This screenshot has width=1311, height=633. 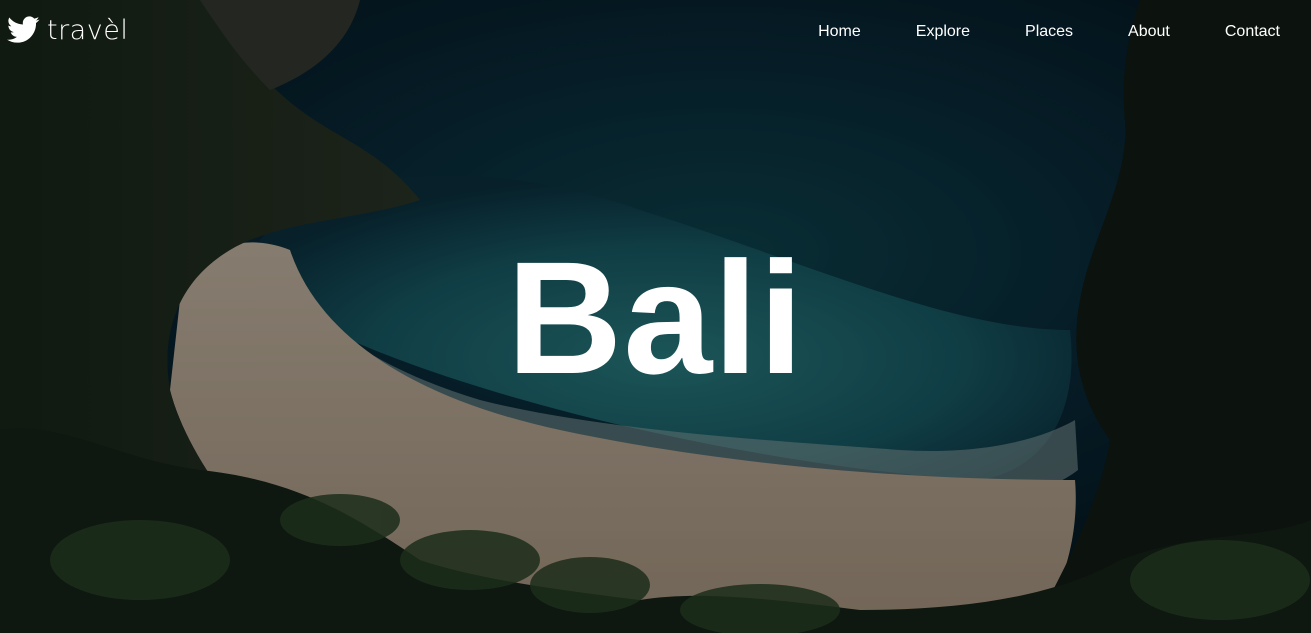 I want to click on nav-link-home: Home, so click(x=839, y=32).